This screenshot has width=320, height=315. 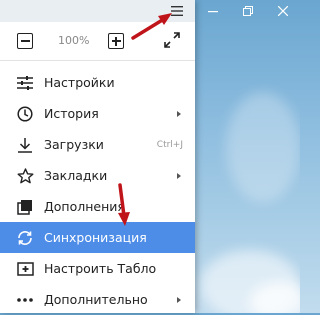 What do you see at coordinates (25, 176) in the screenshot?
I see `star-icon` at bounding box center [25, 176].